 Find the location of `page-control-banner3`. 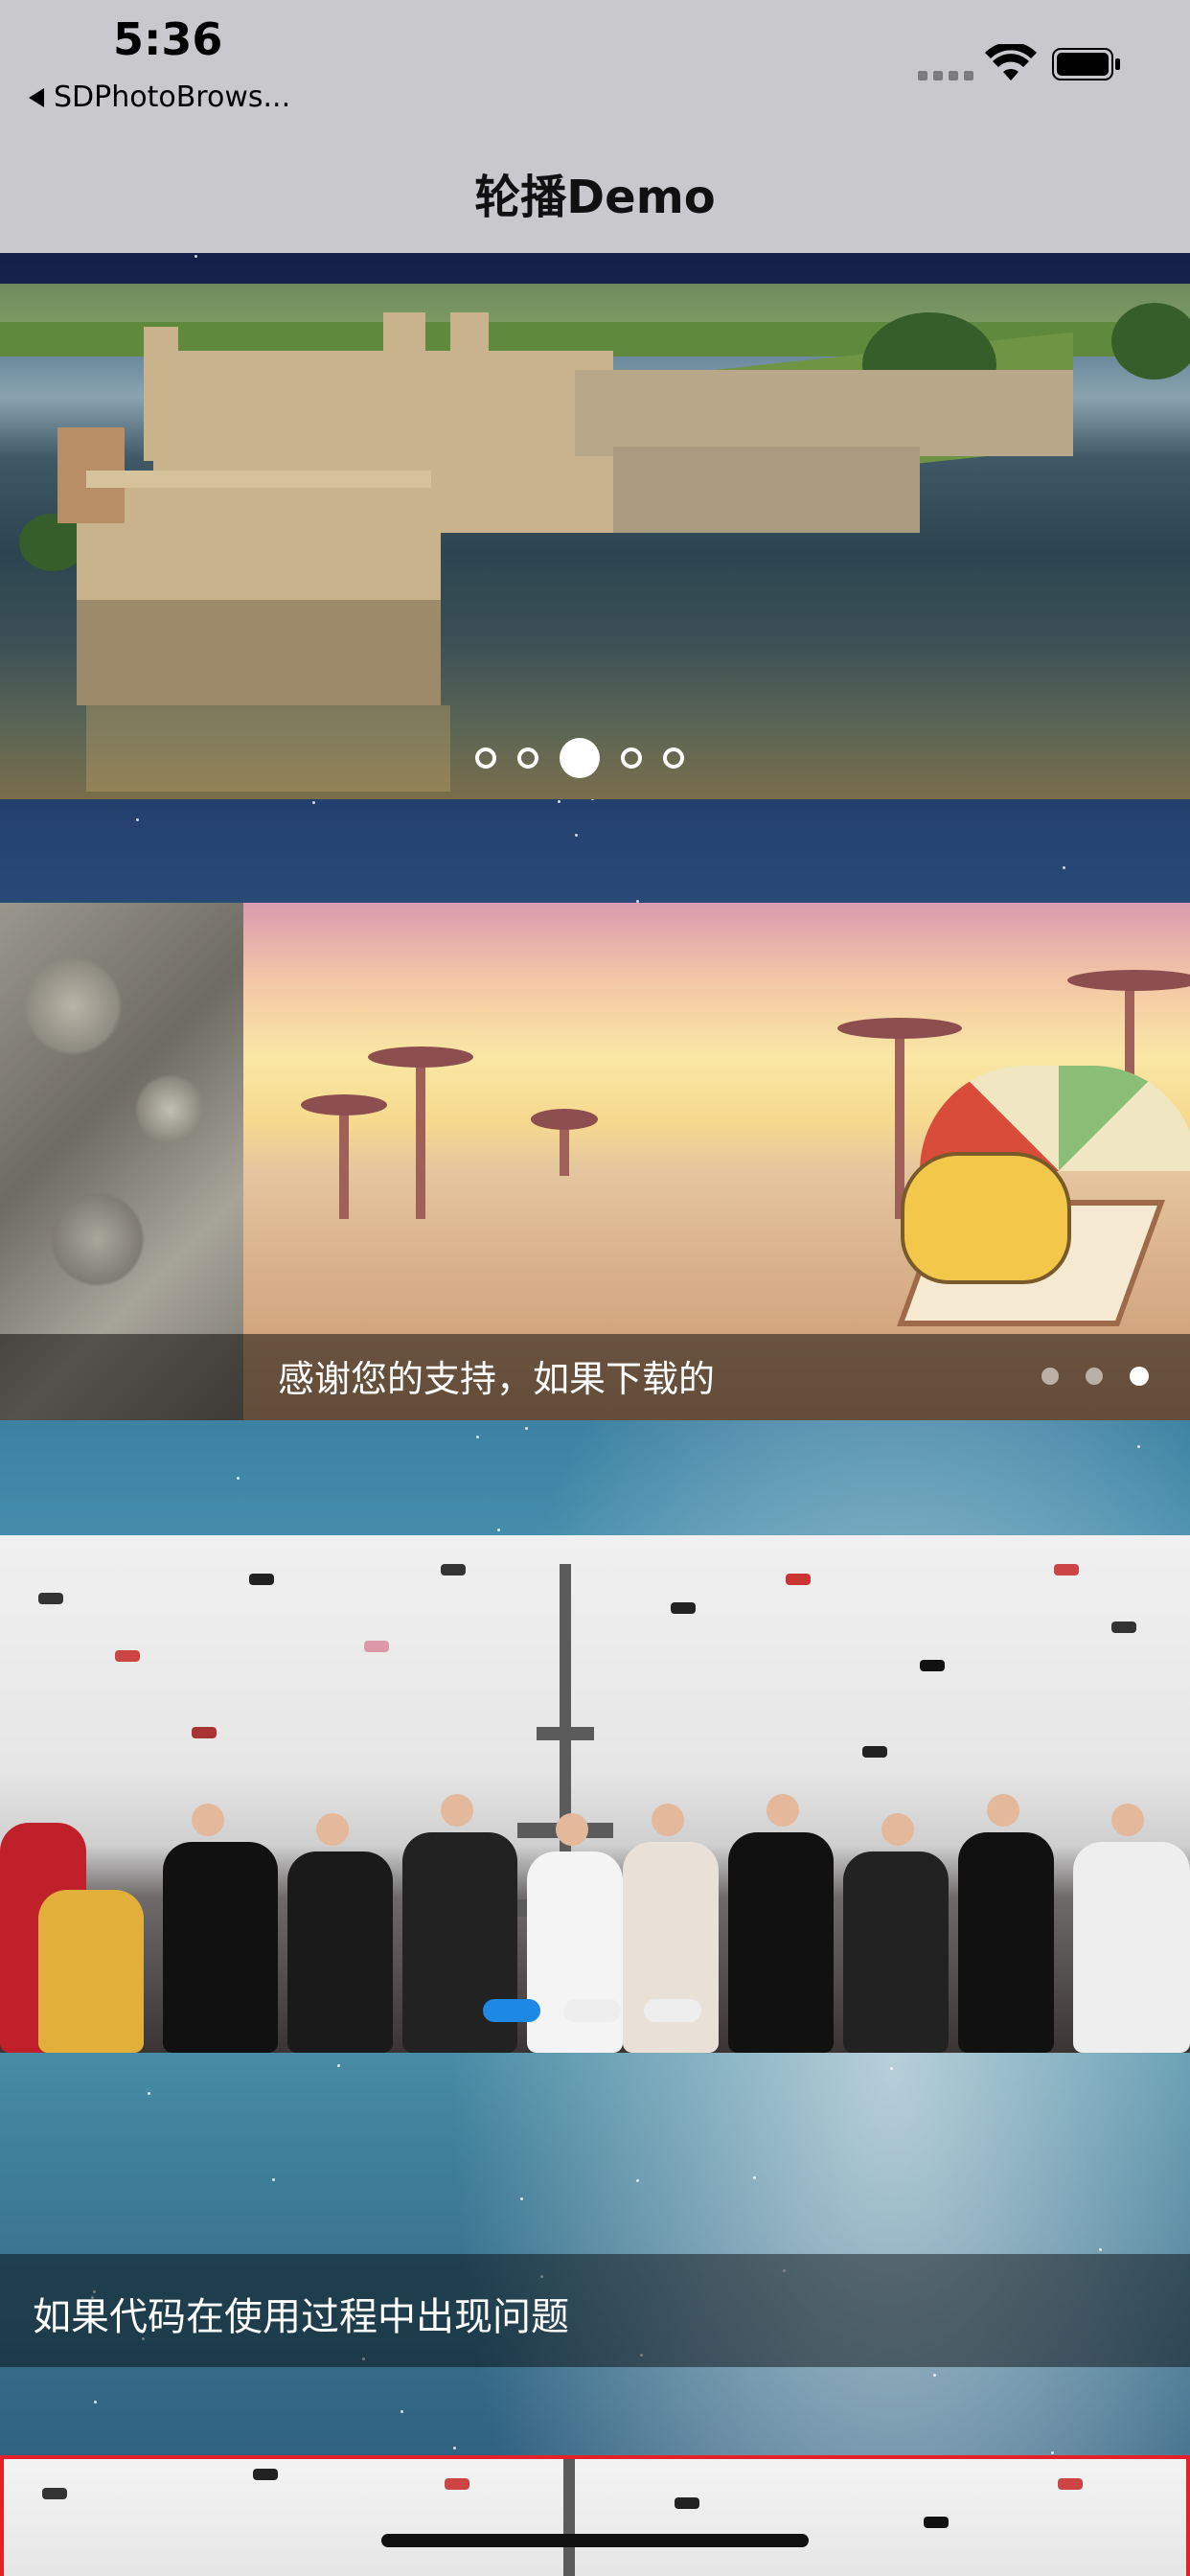

page-control-banner3 is located at coordinates (592, 2011).